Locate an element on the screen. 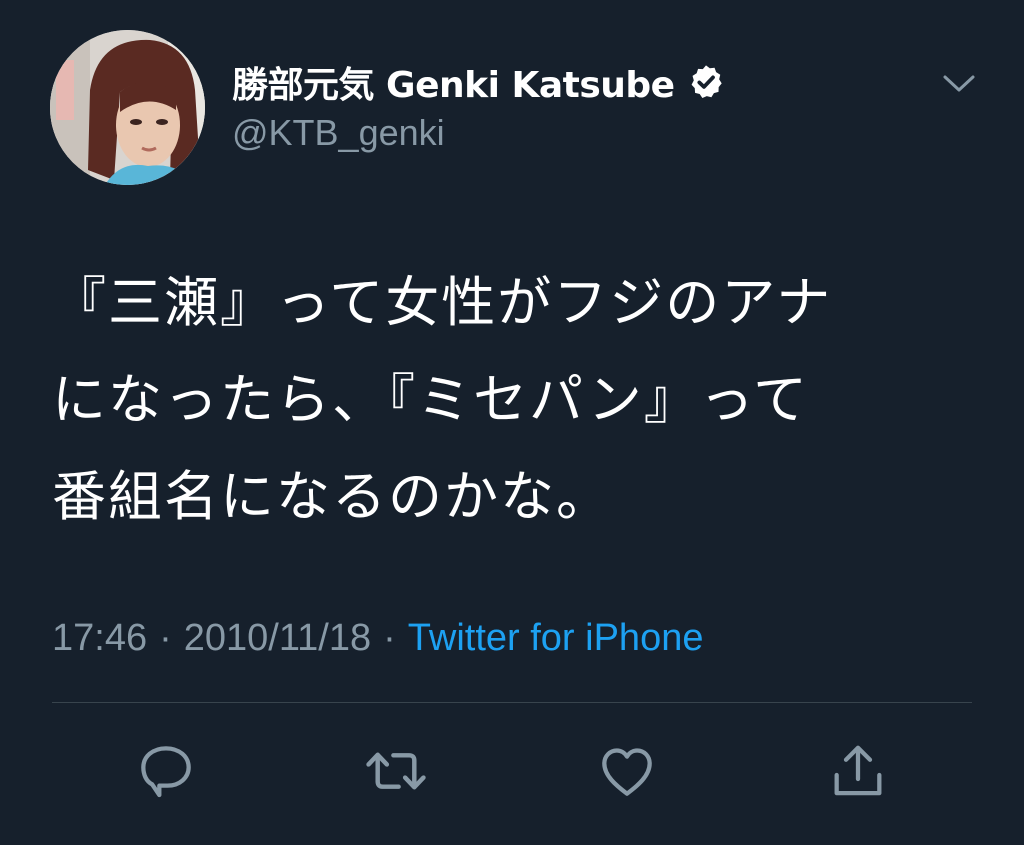 The image size is (1024, 845). tweet-text-line: 『三瀬』って女性がフジのアナ is located at coordinates (442, 302).